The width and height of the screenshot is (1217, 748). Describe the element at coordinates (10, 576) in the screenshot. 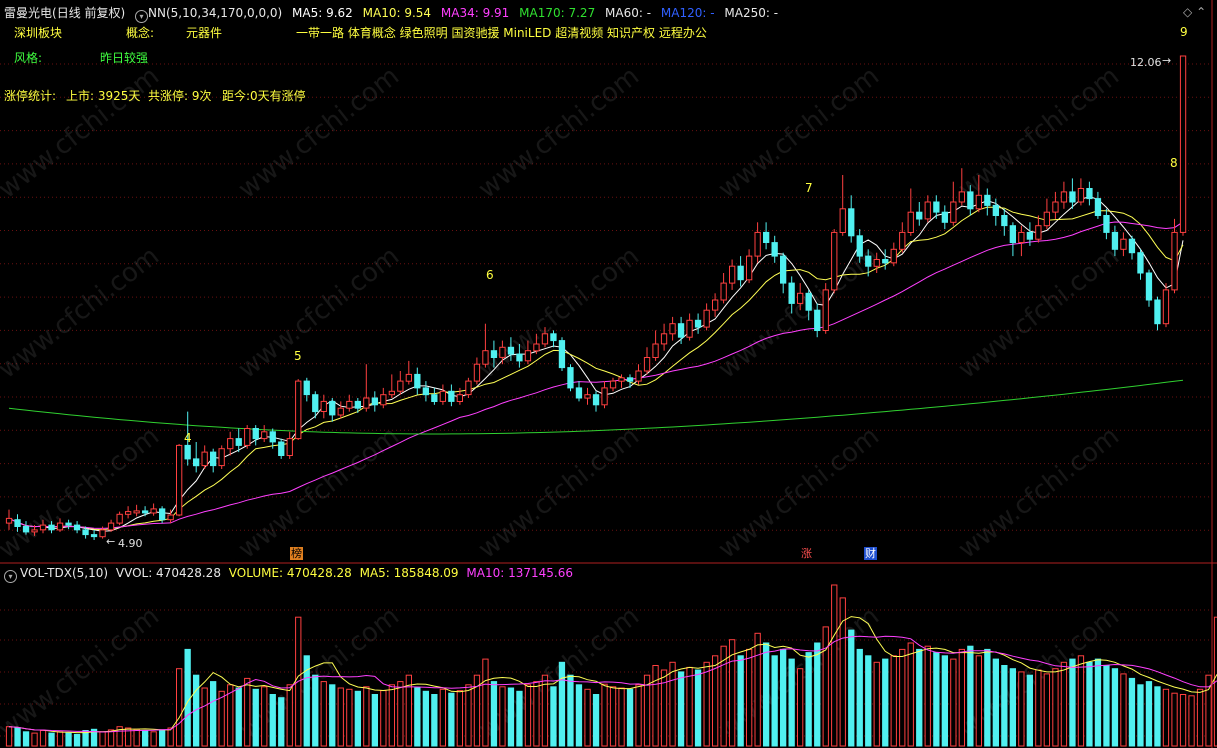

I see `volume-settings-icon: ▾` at that location.